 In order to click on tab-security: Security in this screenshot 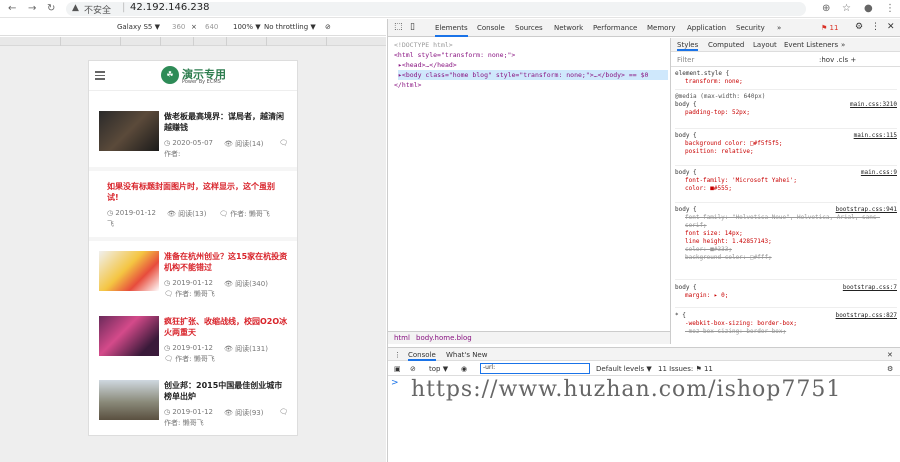, I will do `click(750, 28)`.